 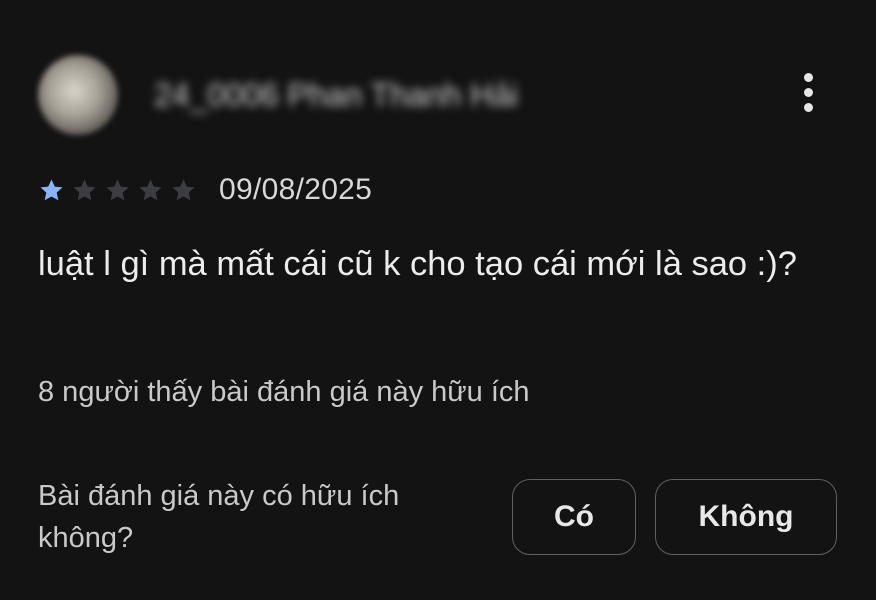 I want to click on star-rating, so click(x=120, y=190).